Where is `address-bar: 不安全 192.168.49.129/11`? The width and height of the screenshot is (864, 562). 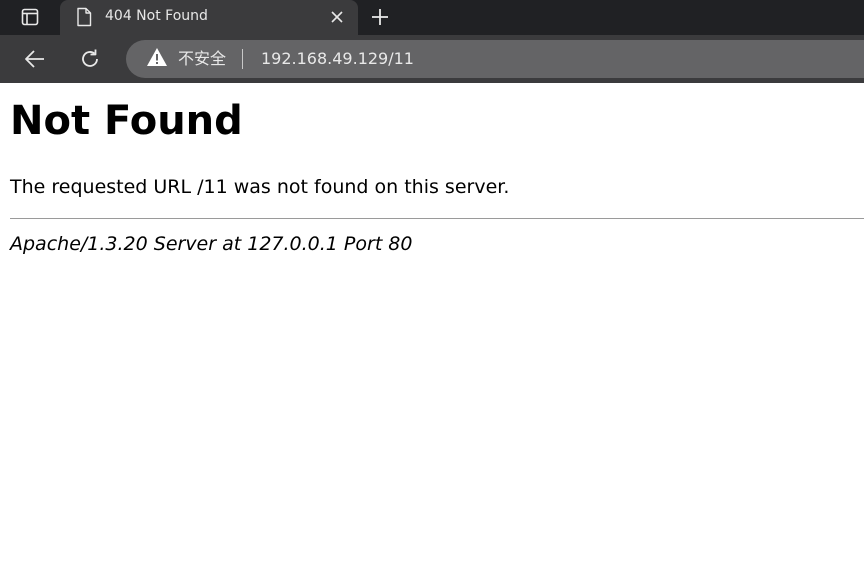 address-bar: 不安全 192.168.49.129/11 is located at coordinates (495, 59).